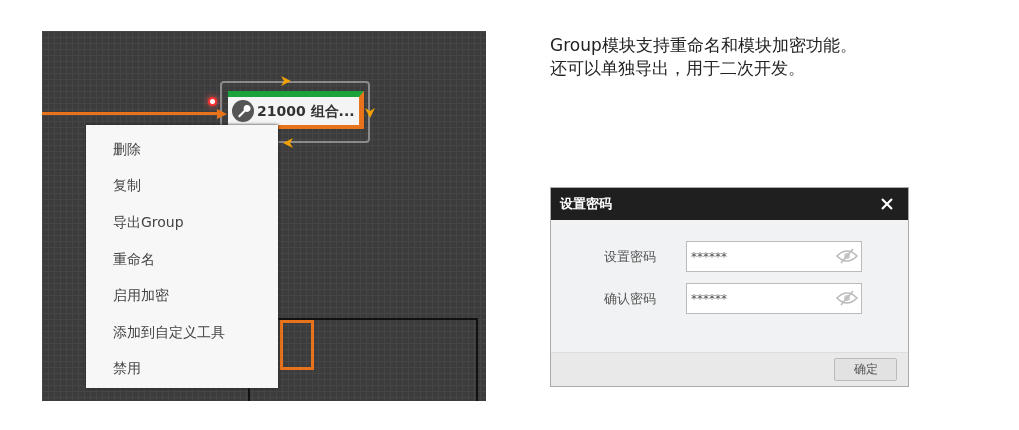  What do you see at coordinates (182, 186) in the screenshot?
I see `menu-item: 复制` at bounding box center [182, 186].